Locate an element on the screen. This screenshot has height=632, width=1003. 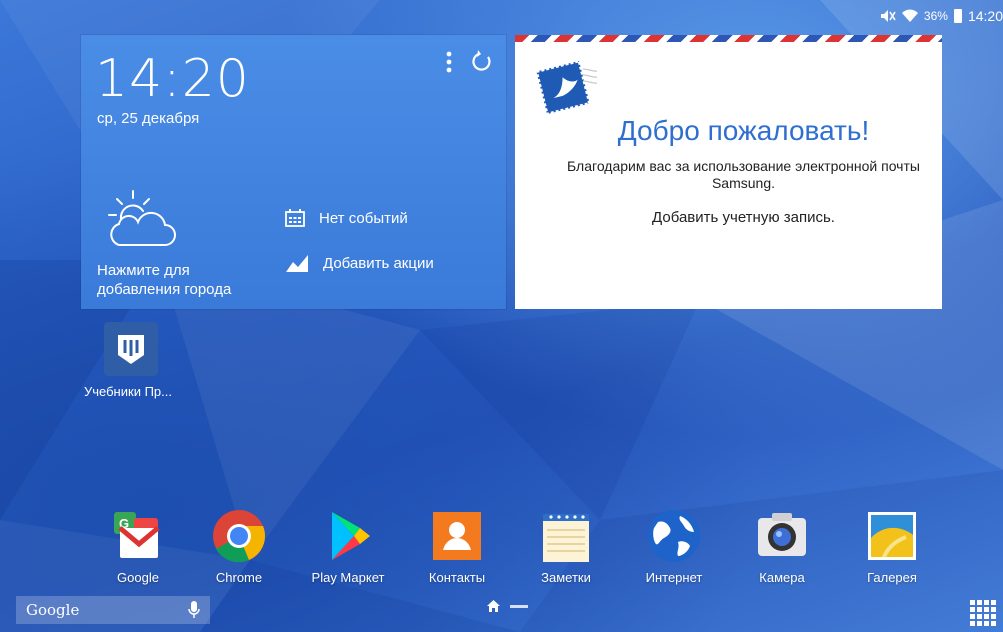
app-memo: Заметки is located at coordinates (566, 546).